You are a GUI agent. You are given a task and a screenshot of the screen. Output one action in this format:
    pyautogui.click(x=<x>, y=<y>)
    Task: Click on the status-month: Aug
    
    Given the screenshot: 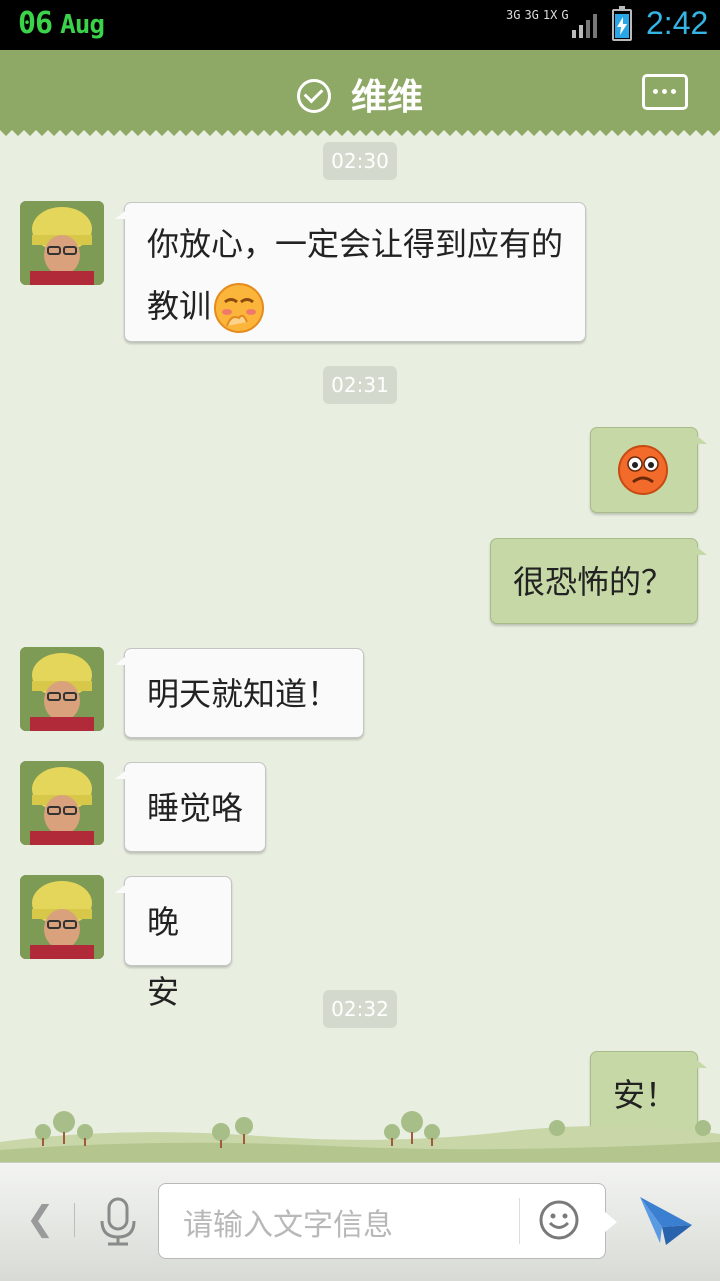 What is the action you would take?
    pyautogui.click(x=82, y=25)
    